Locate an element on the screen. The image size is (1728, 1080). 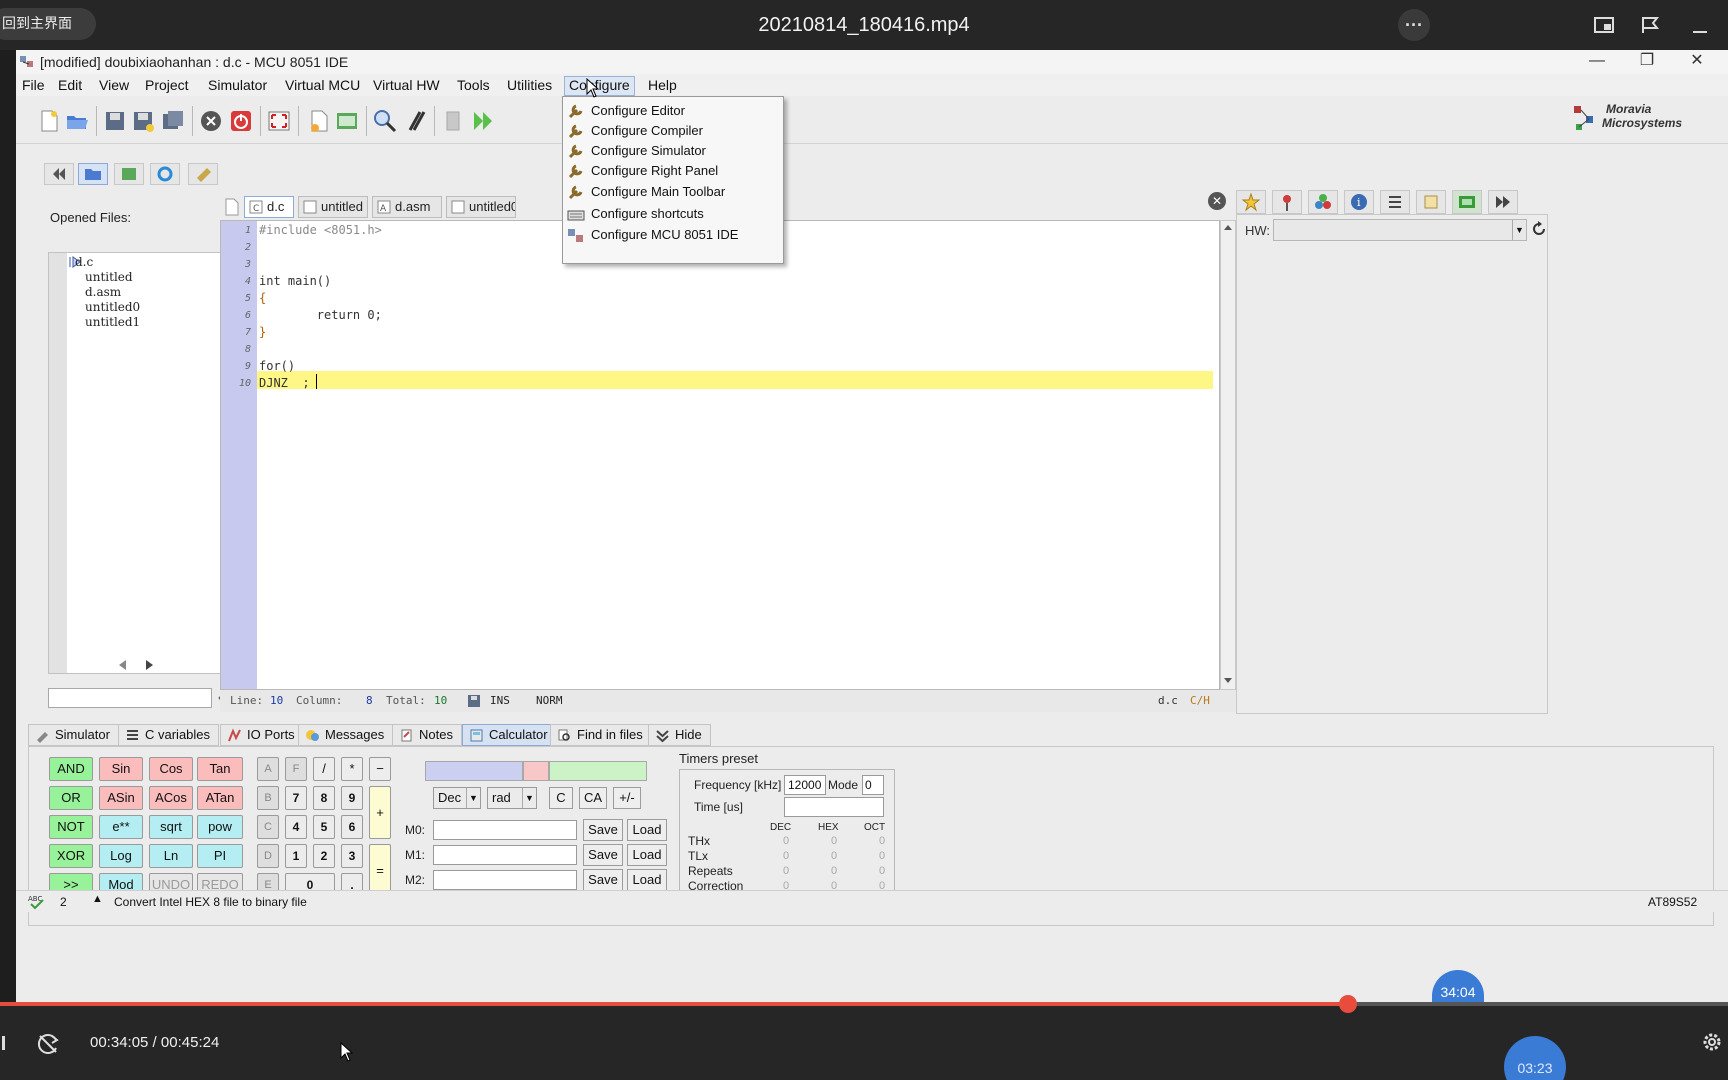
find-icon is located at coordinates (385, 121).